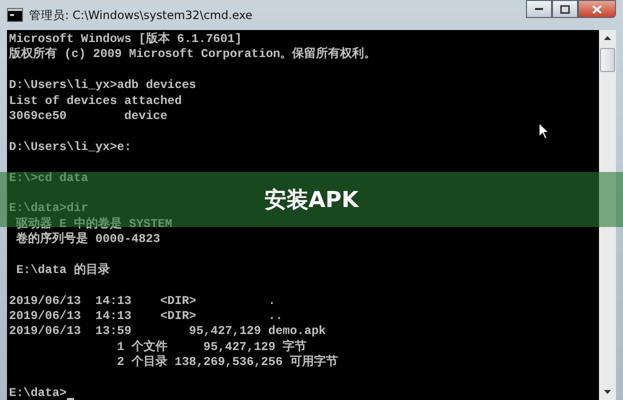 Image resolution: width=623 pixels, height=400 pixels. I want to click on maximize-button, so click(565, 9).